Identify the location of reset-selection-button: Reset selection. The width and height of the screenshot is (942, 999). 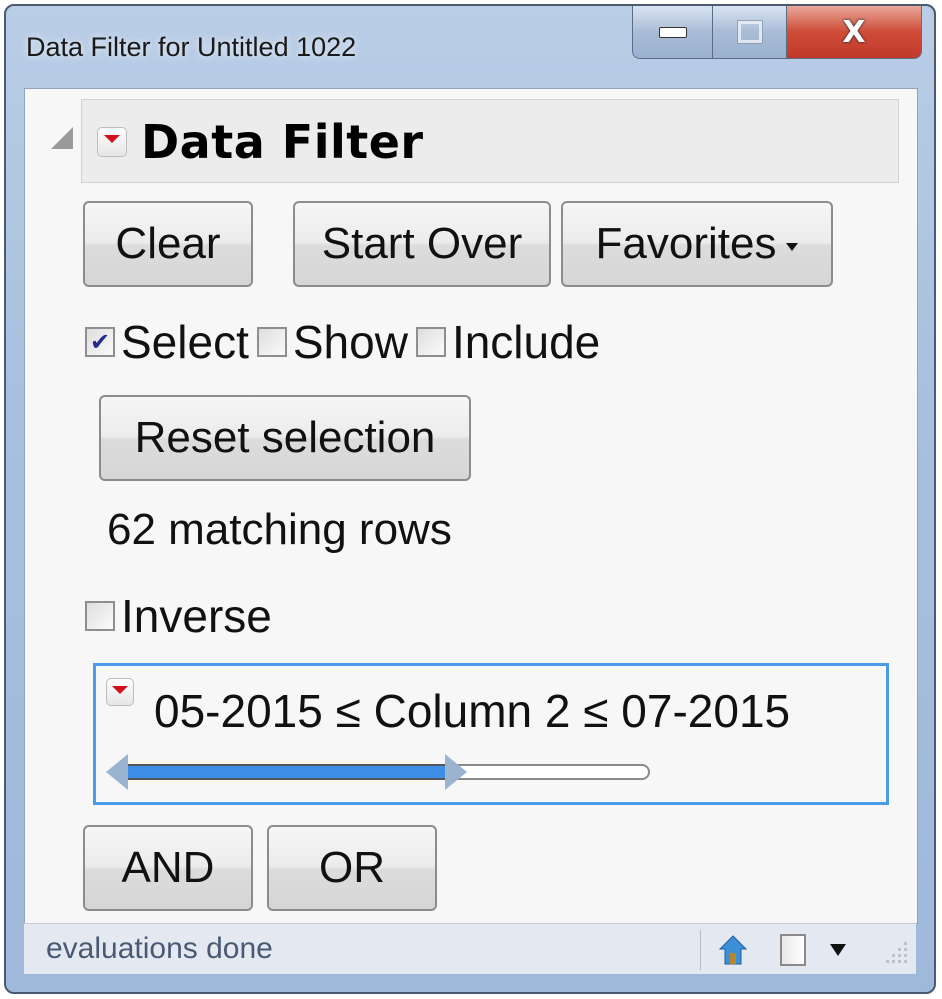
(285, 438).